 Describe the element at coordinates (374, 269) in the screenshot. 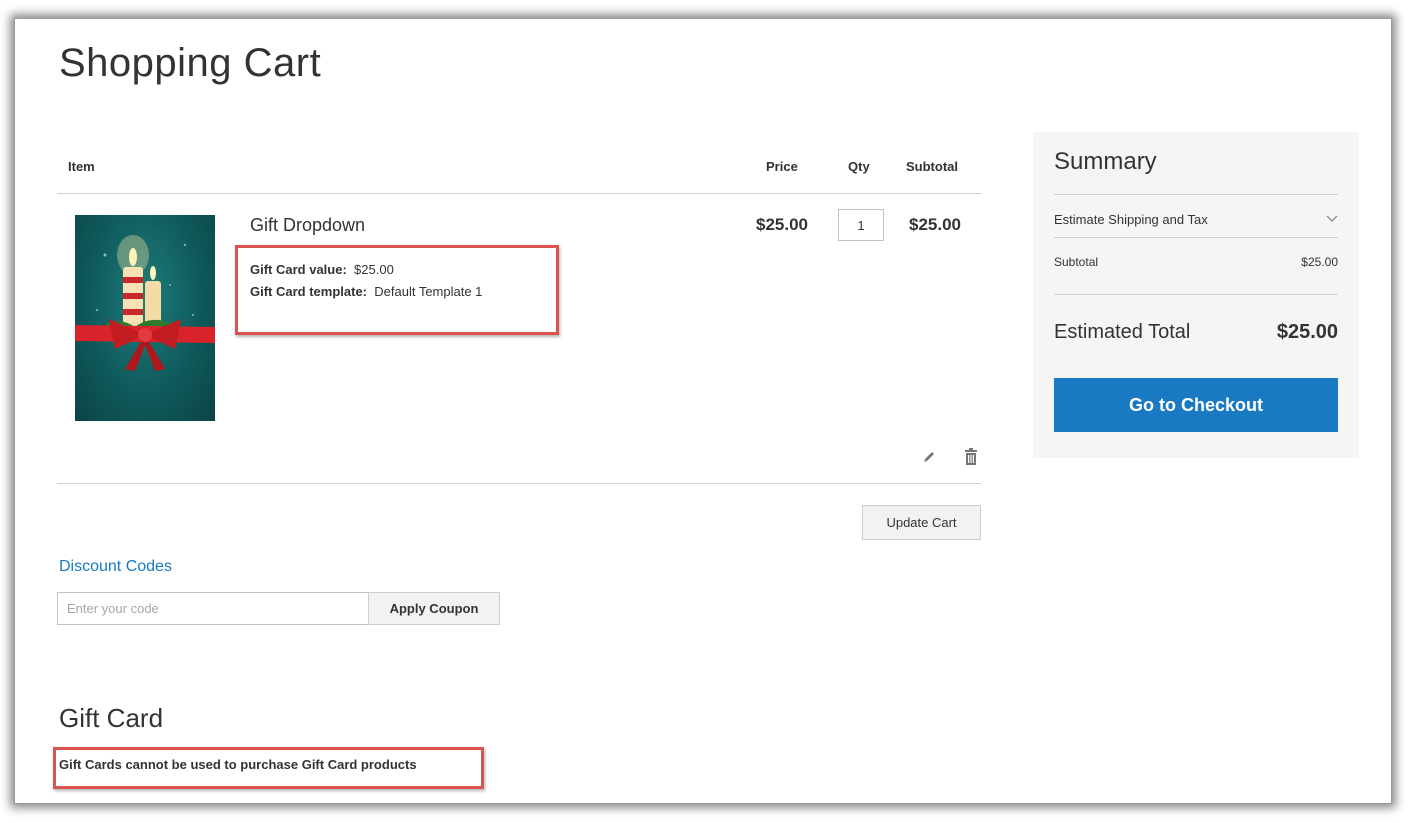

I see `option-value: $25.00` at that location.